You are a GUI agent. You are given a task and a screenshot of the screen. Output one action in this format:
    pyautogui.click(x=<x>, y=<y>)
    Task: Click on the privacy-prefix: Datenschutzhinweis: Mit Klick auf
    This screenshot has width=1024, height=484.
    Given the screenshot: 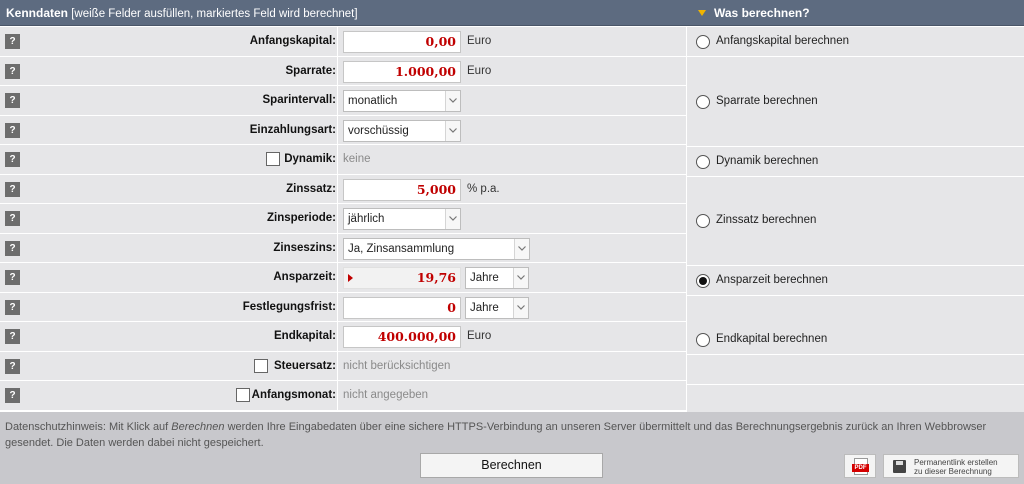 What is the action you would take?
    pyautogui.click(x=88, y=427)
    